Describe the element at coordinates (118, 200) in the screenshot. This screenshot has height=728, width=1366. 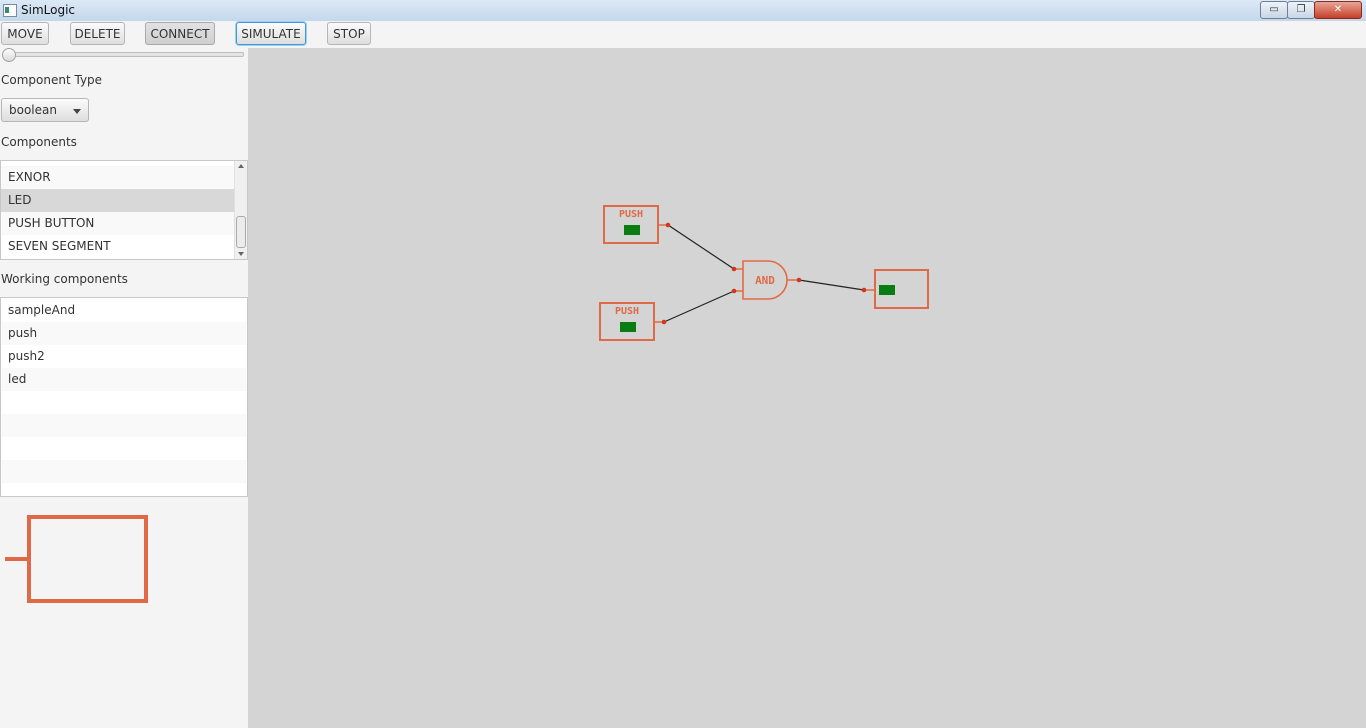
I see `list-item: LED` at that location.